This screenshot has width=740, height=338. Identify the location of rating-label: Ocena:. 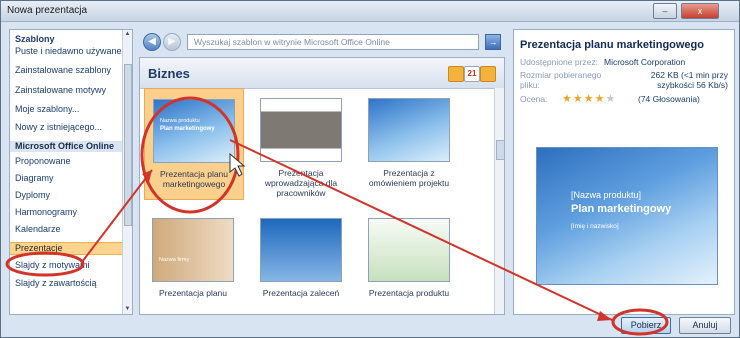
(534, 99).